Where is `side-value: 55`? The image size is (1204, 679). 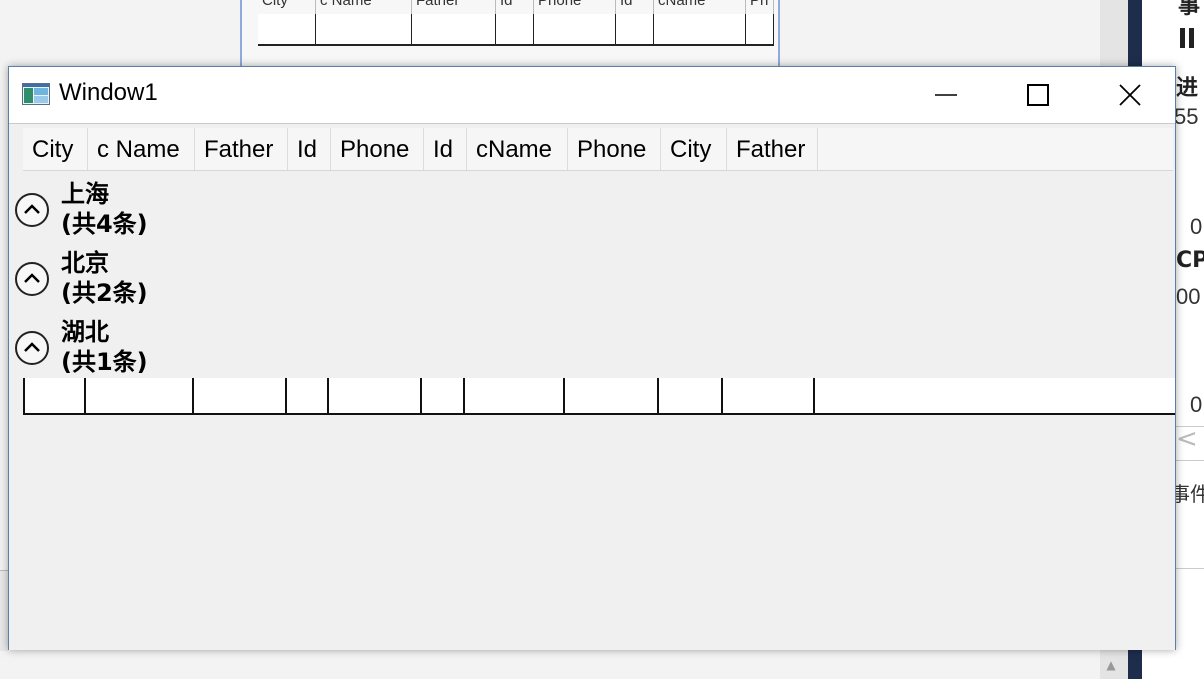 side-value: 55 is located at coordinates (1186, 116).